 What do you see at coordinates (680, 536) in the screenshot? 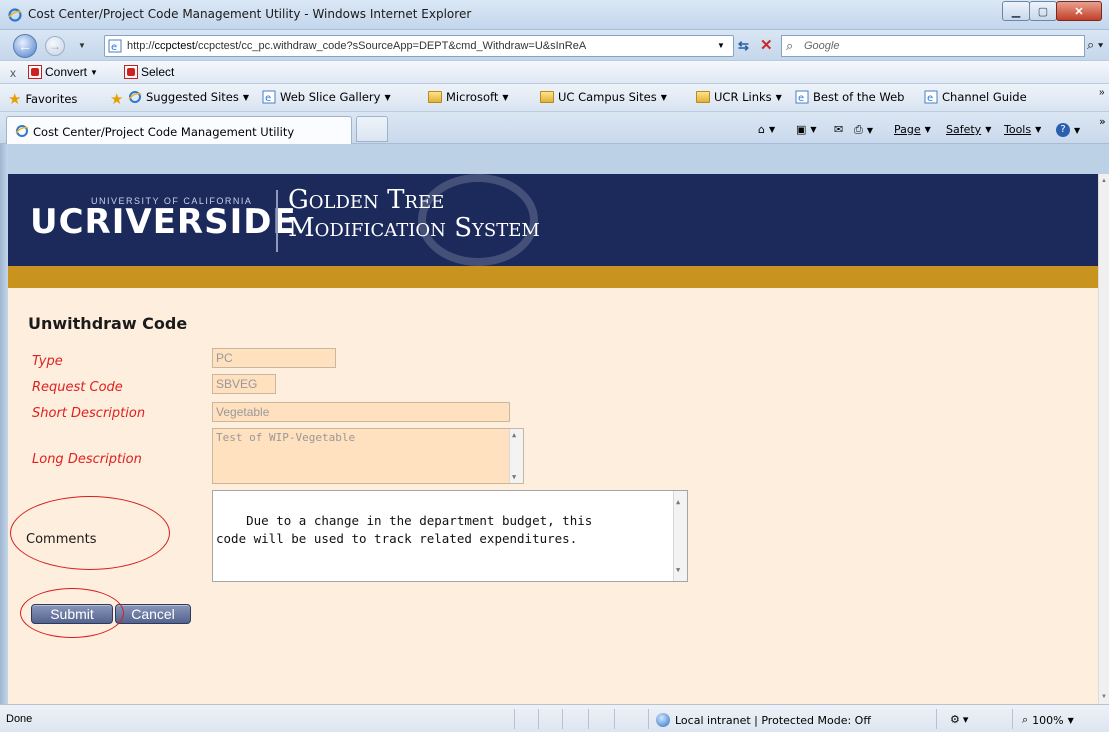
I see `comments-scrollbar: ▲ ▼` at bounding box center [680, 536].